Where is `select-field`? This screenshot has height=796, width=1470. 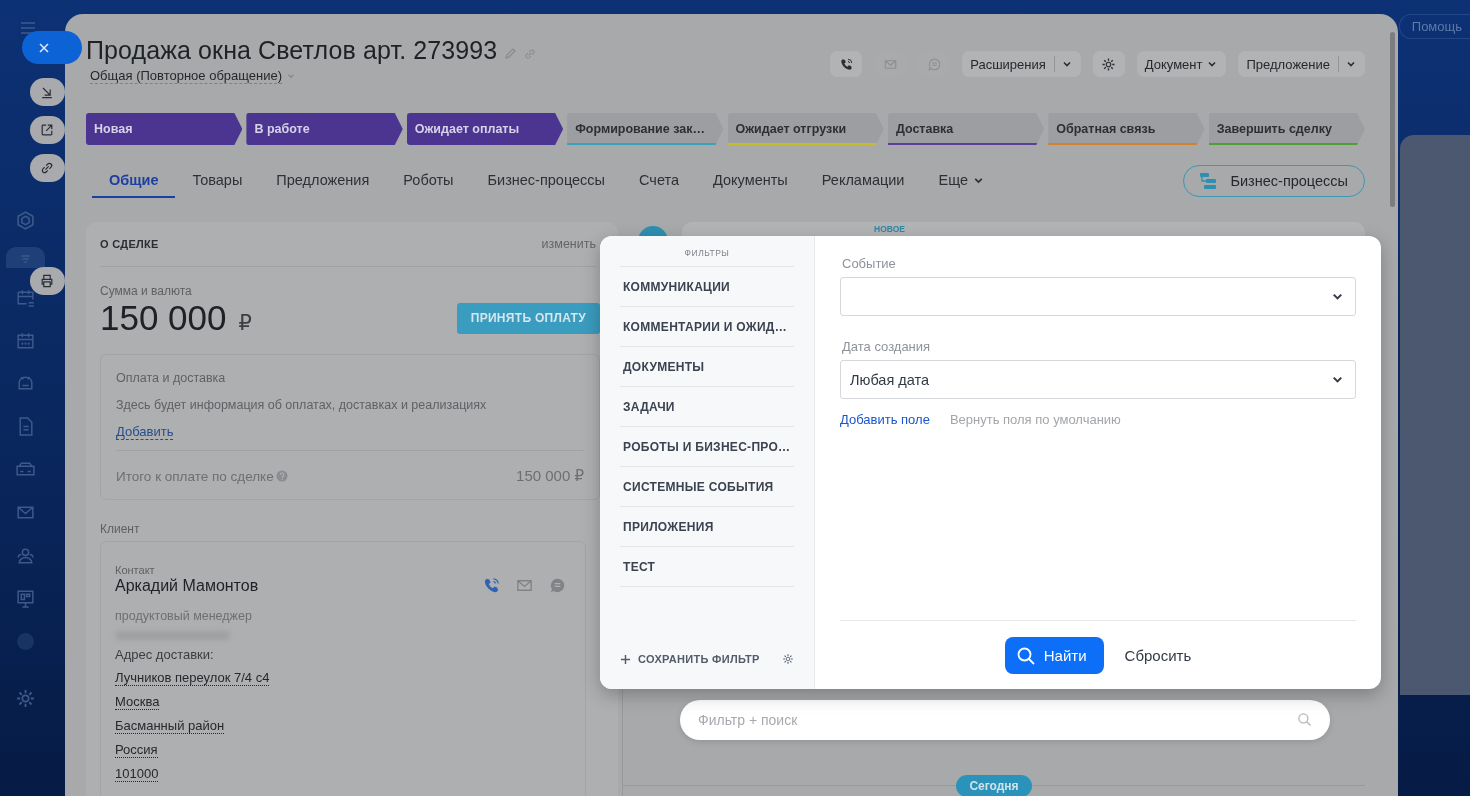 select-field is located at coordinates (1098, 296).